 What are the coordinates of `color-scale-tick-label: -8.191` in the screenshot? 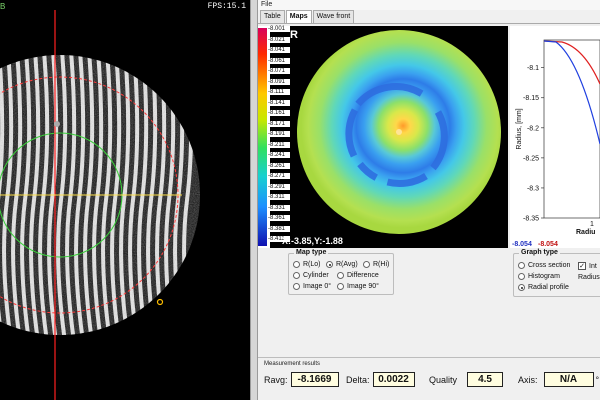 It's located at (279, 134).